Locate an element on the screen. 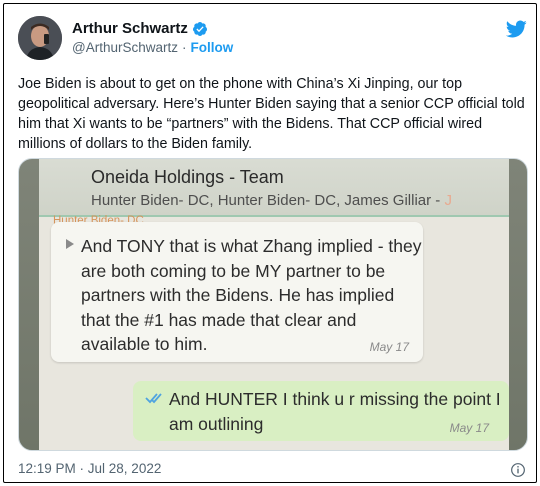  incoming-message-time: May 17 is located at coordinates (389, 347).